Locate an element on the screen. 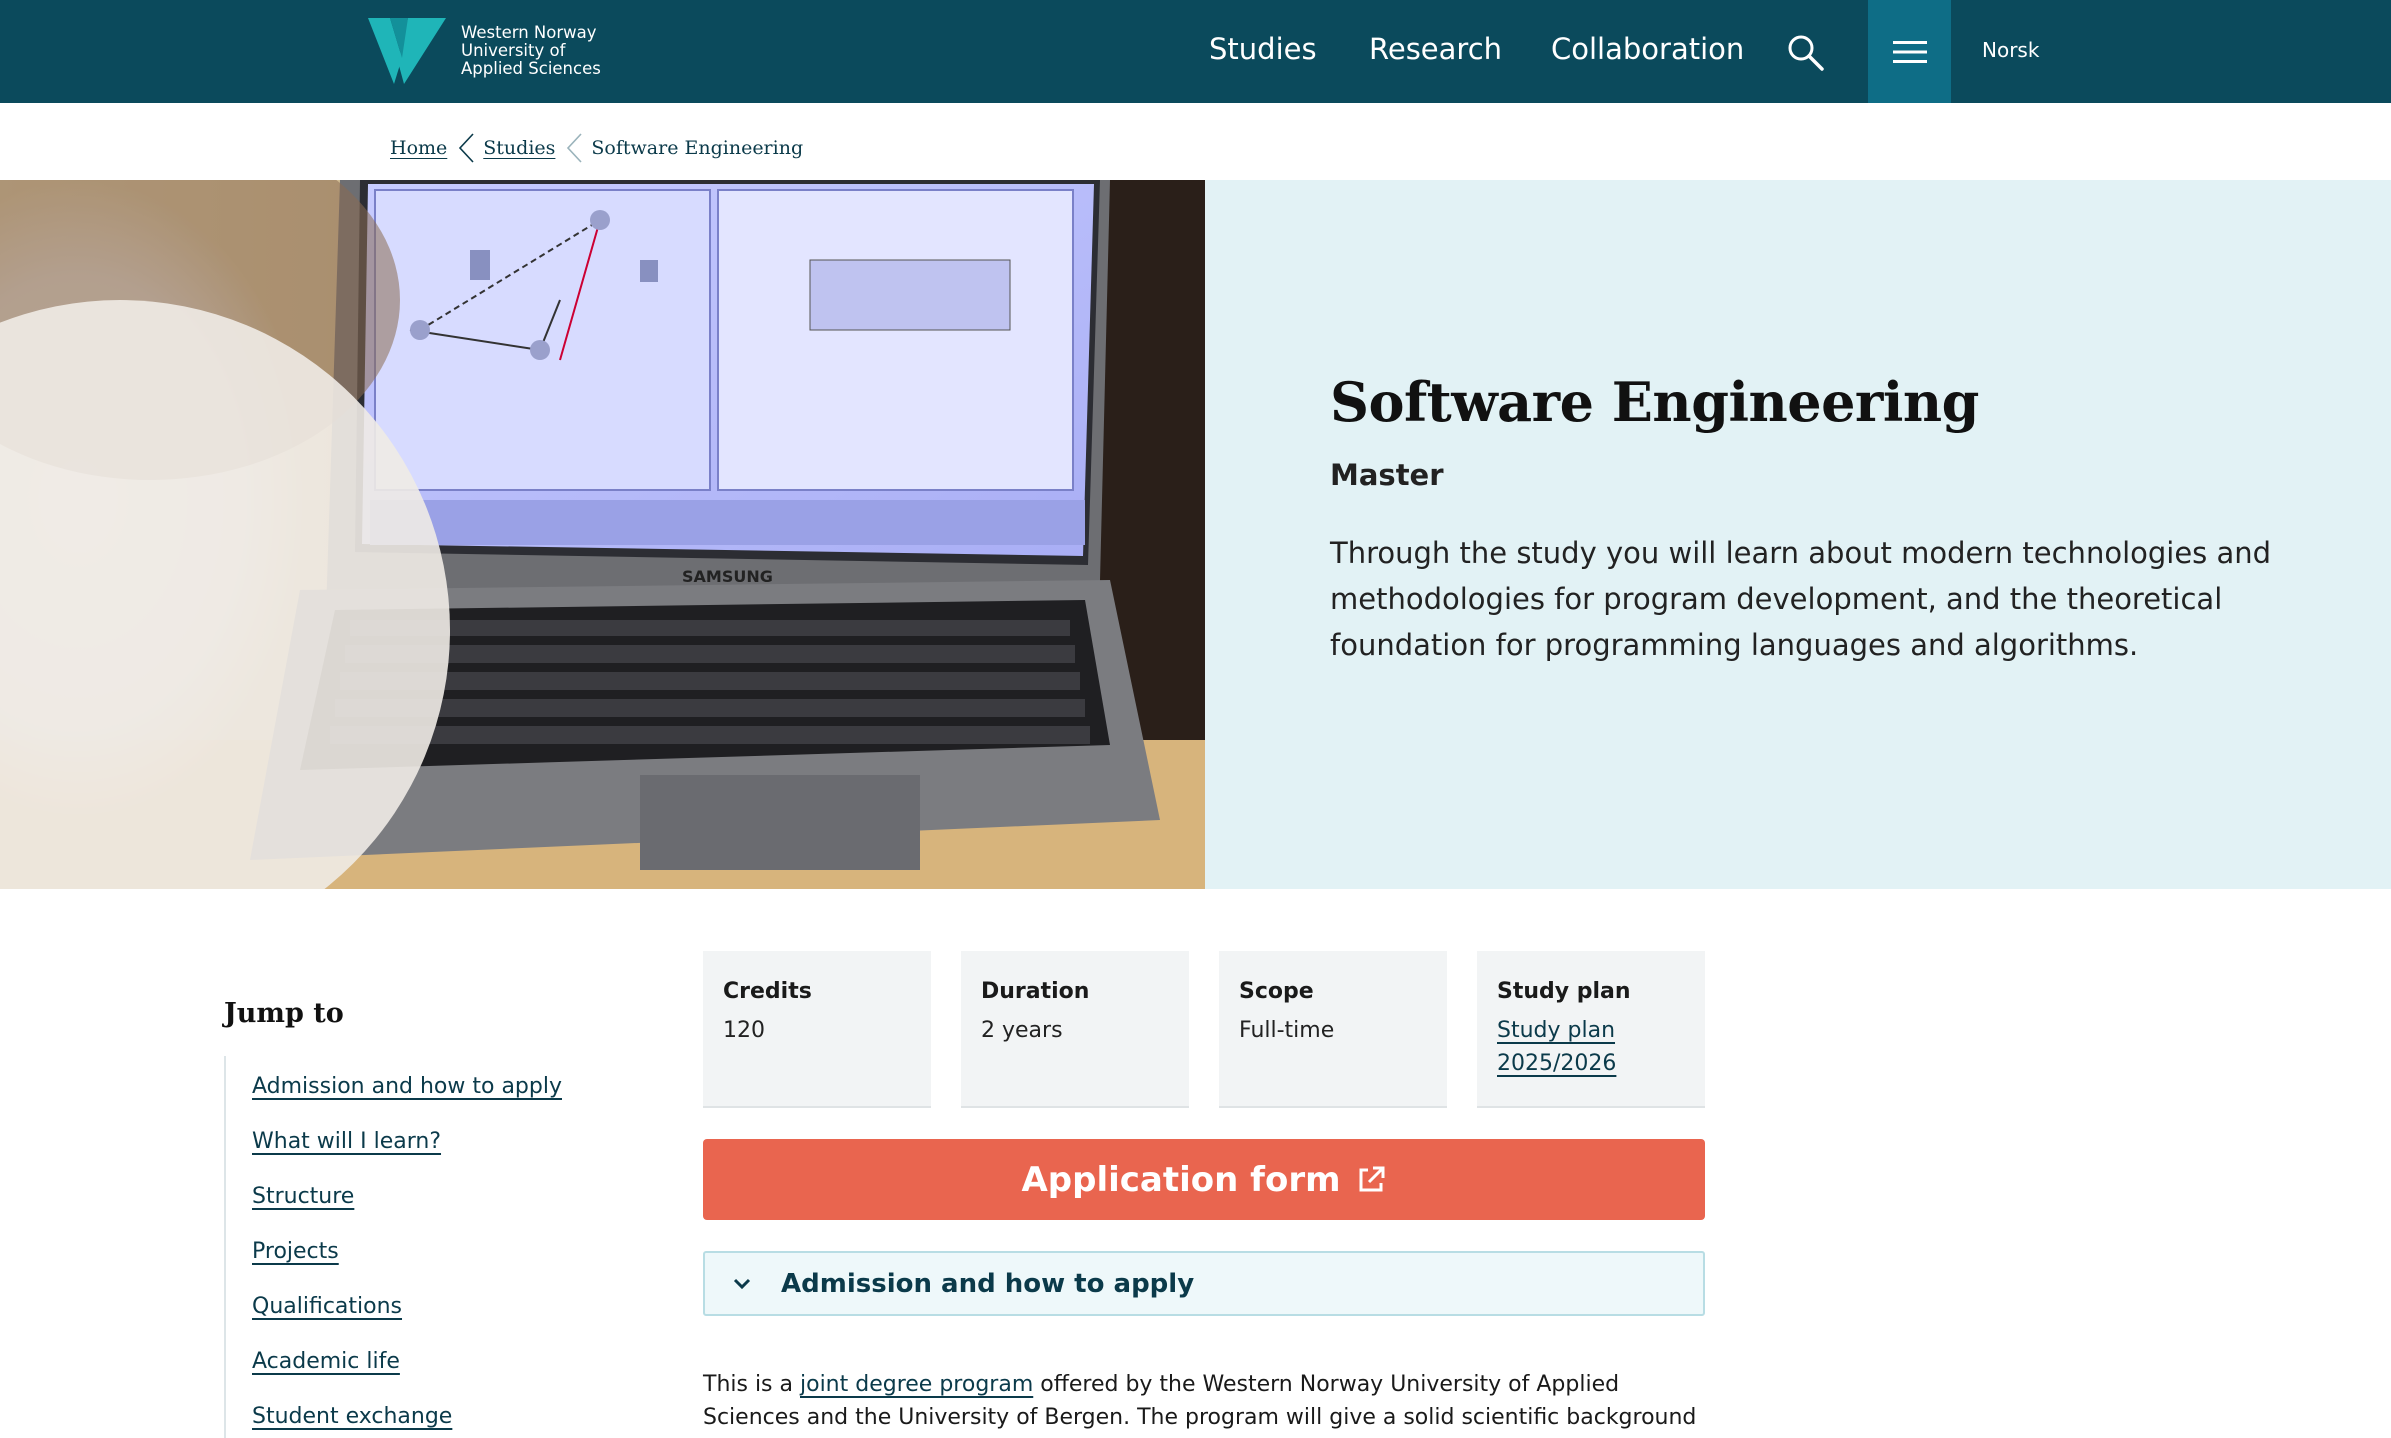 This screenshot has width=2391, height=1438. jump-link-qualifications: Qualifications is located at coordinates (327, 1306).